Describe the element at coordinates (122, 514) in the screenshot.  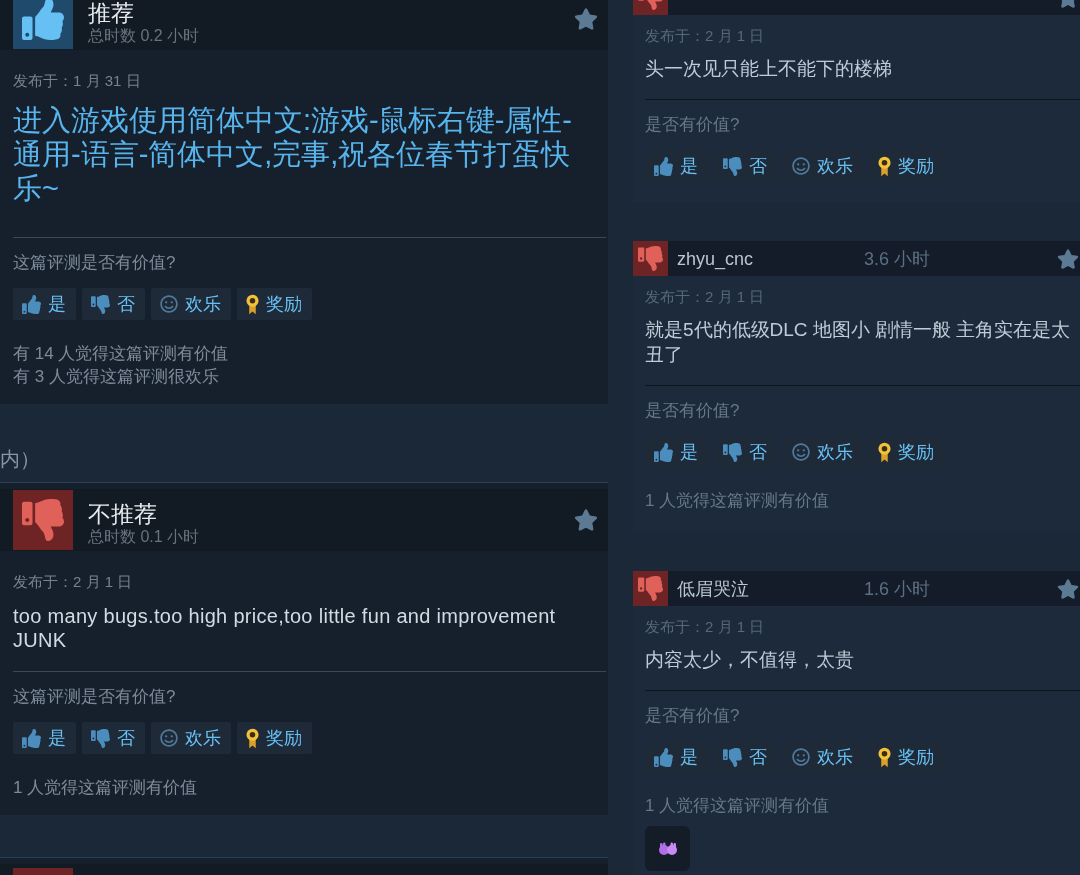
I see `recommendation-label: 不推荐` at that location.